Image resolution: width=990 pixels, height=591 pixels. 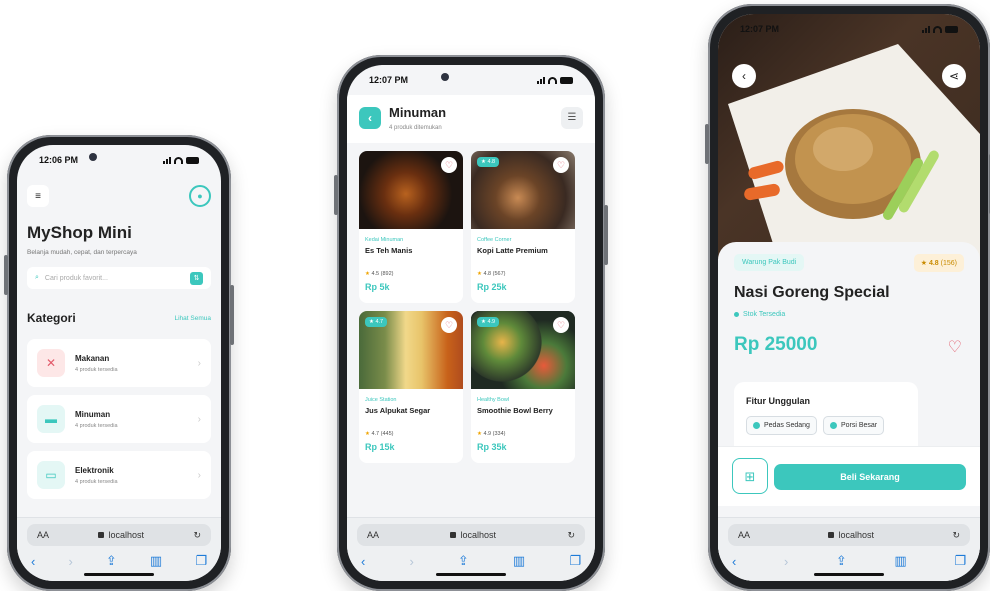 I want to click on rating-value: 4.5, so click(x=375, y=274).